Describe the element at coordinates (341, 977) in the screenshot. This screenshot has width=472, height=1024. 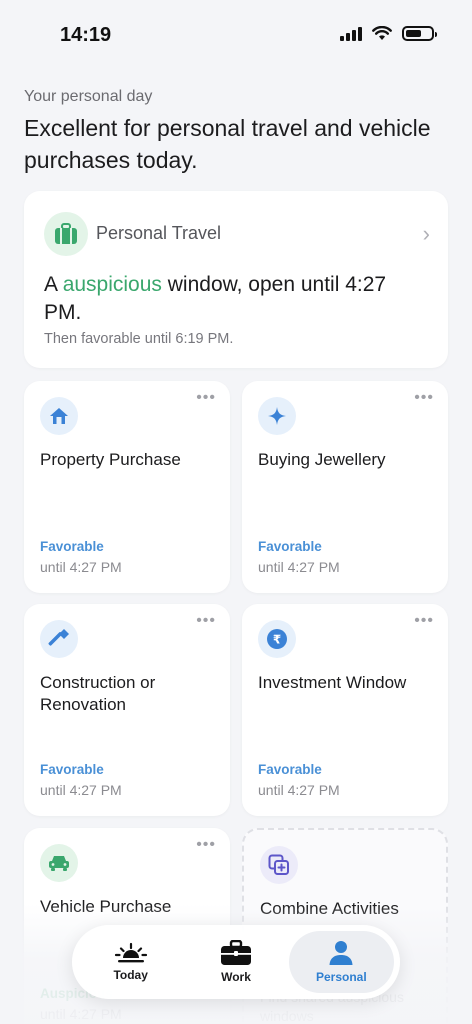
I see `tab-label: Personal` at that location.